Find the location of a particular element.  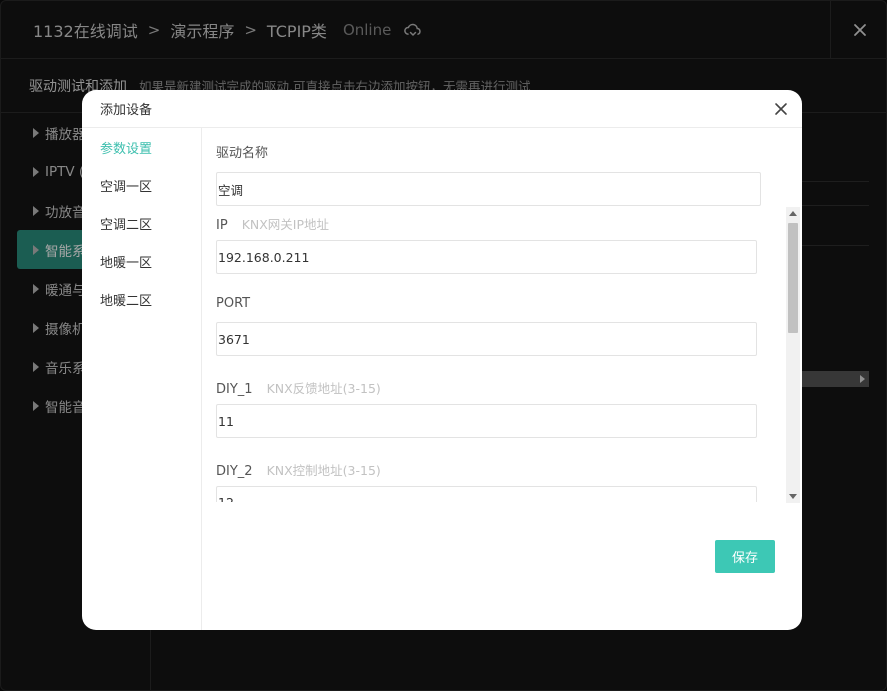

diy1-hint: KNX反馈地址(3-15) is located at coordinates (323, 388).